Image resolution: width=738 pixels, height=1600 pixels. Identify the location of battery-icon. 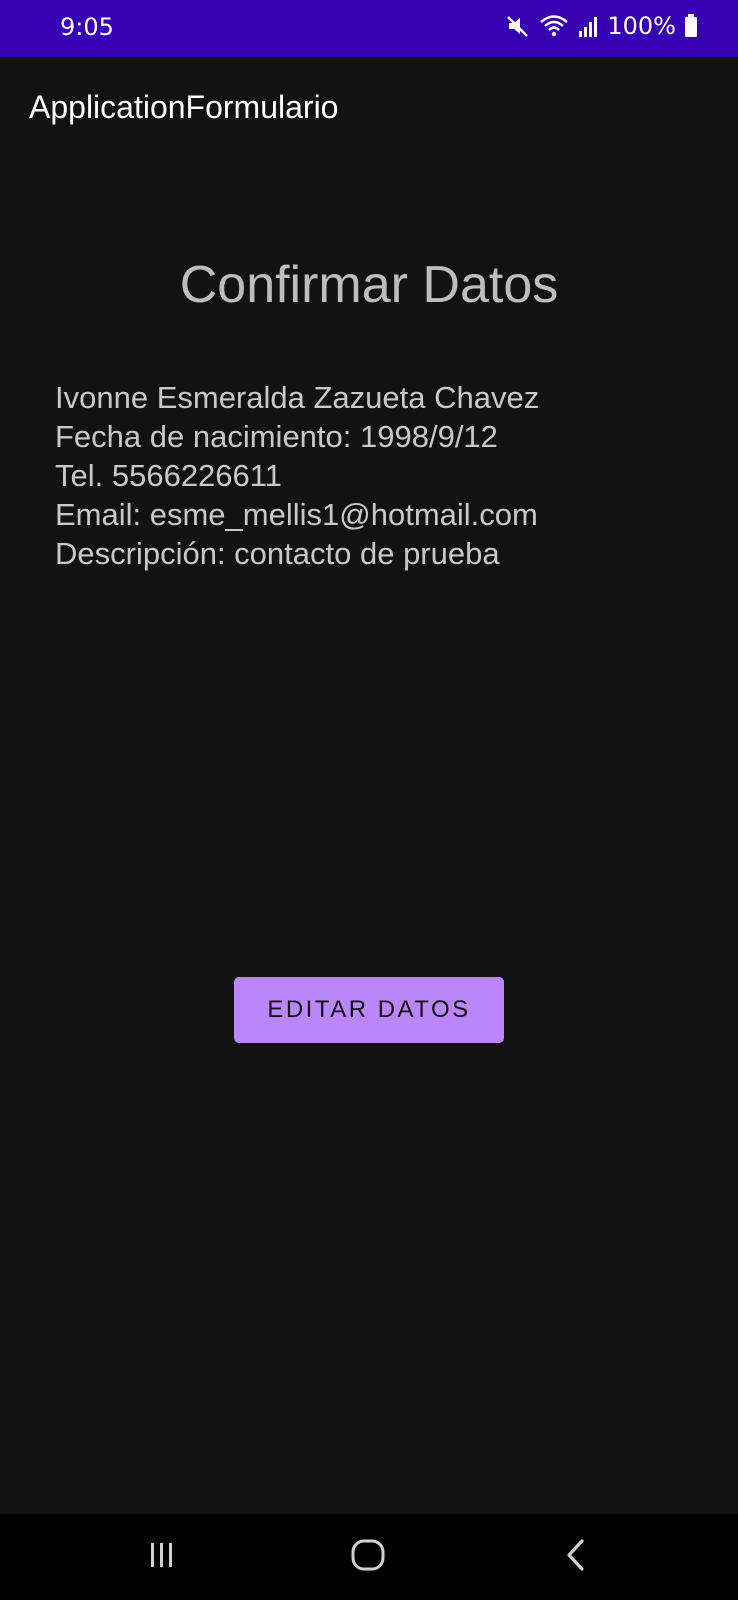
(691, 26).